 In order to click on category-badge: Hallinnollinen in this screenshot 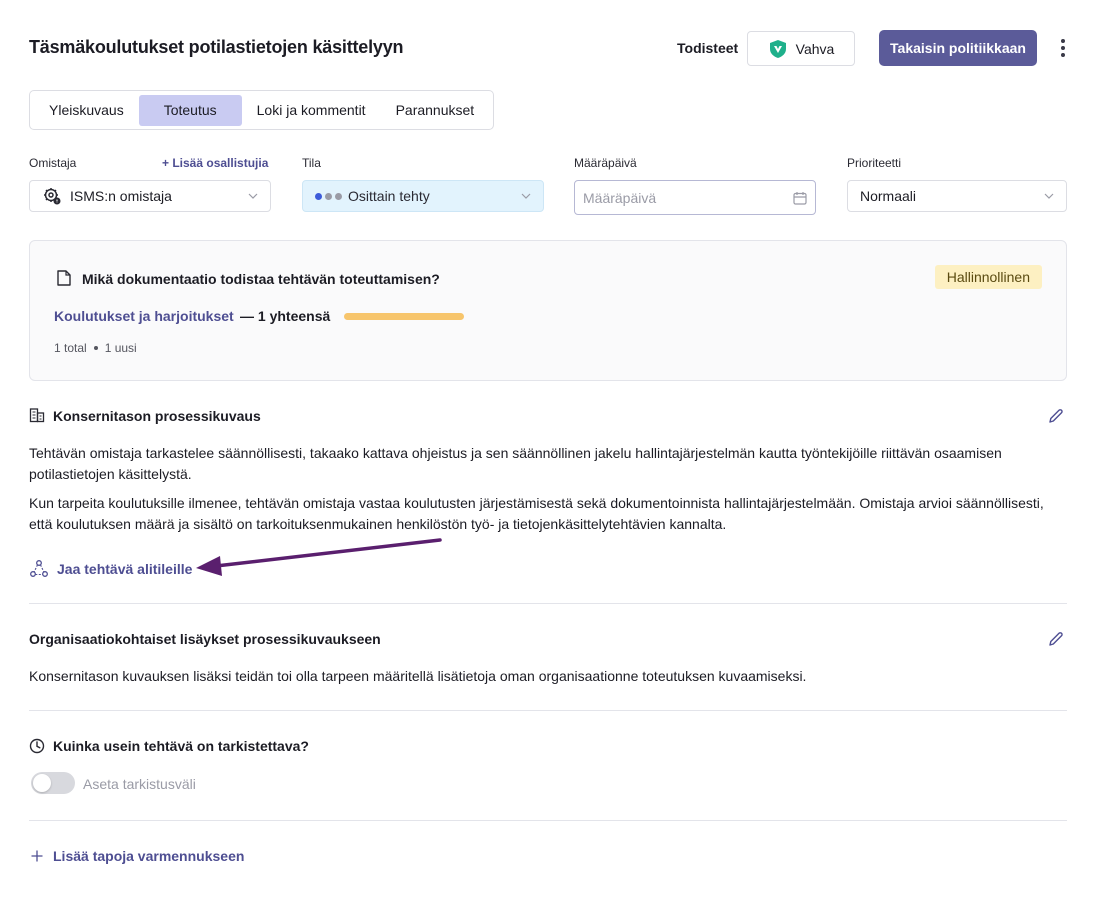, I will do `click(988, 277)`.